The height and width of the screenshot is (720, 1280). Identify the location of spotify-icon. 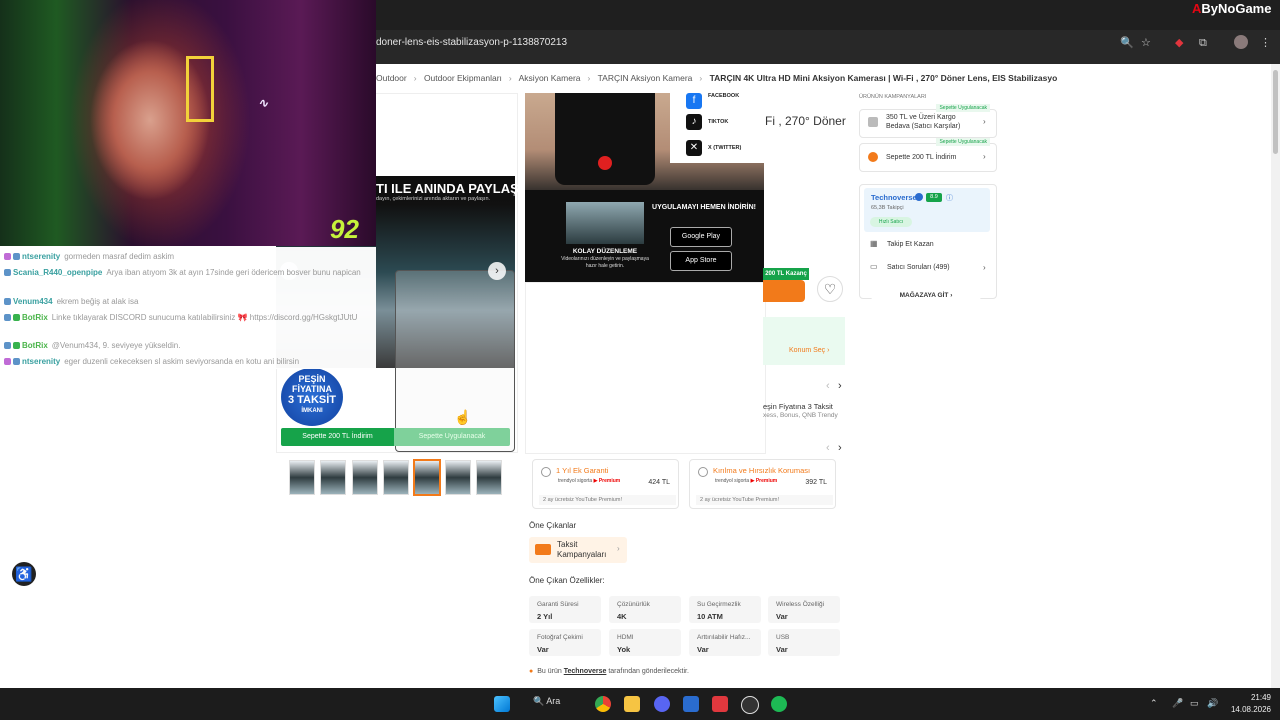
(779, 704).